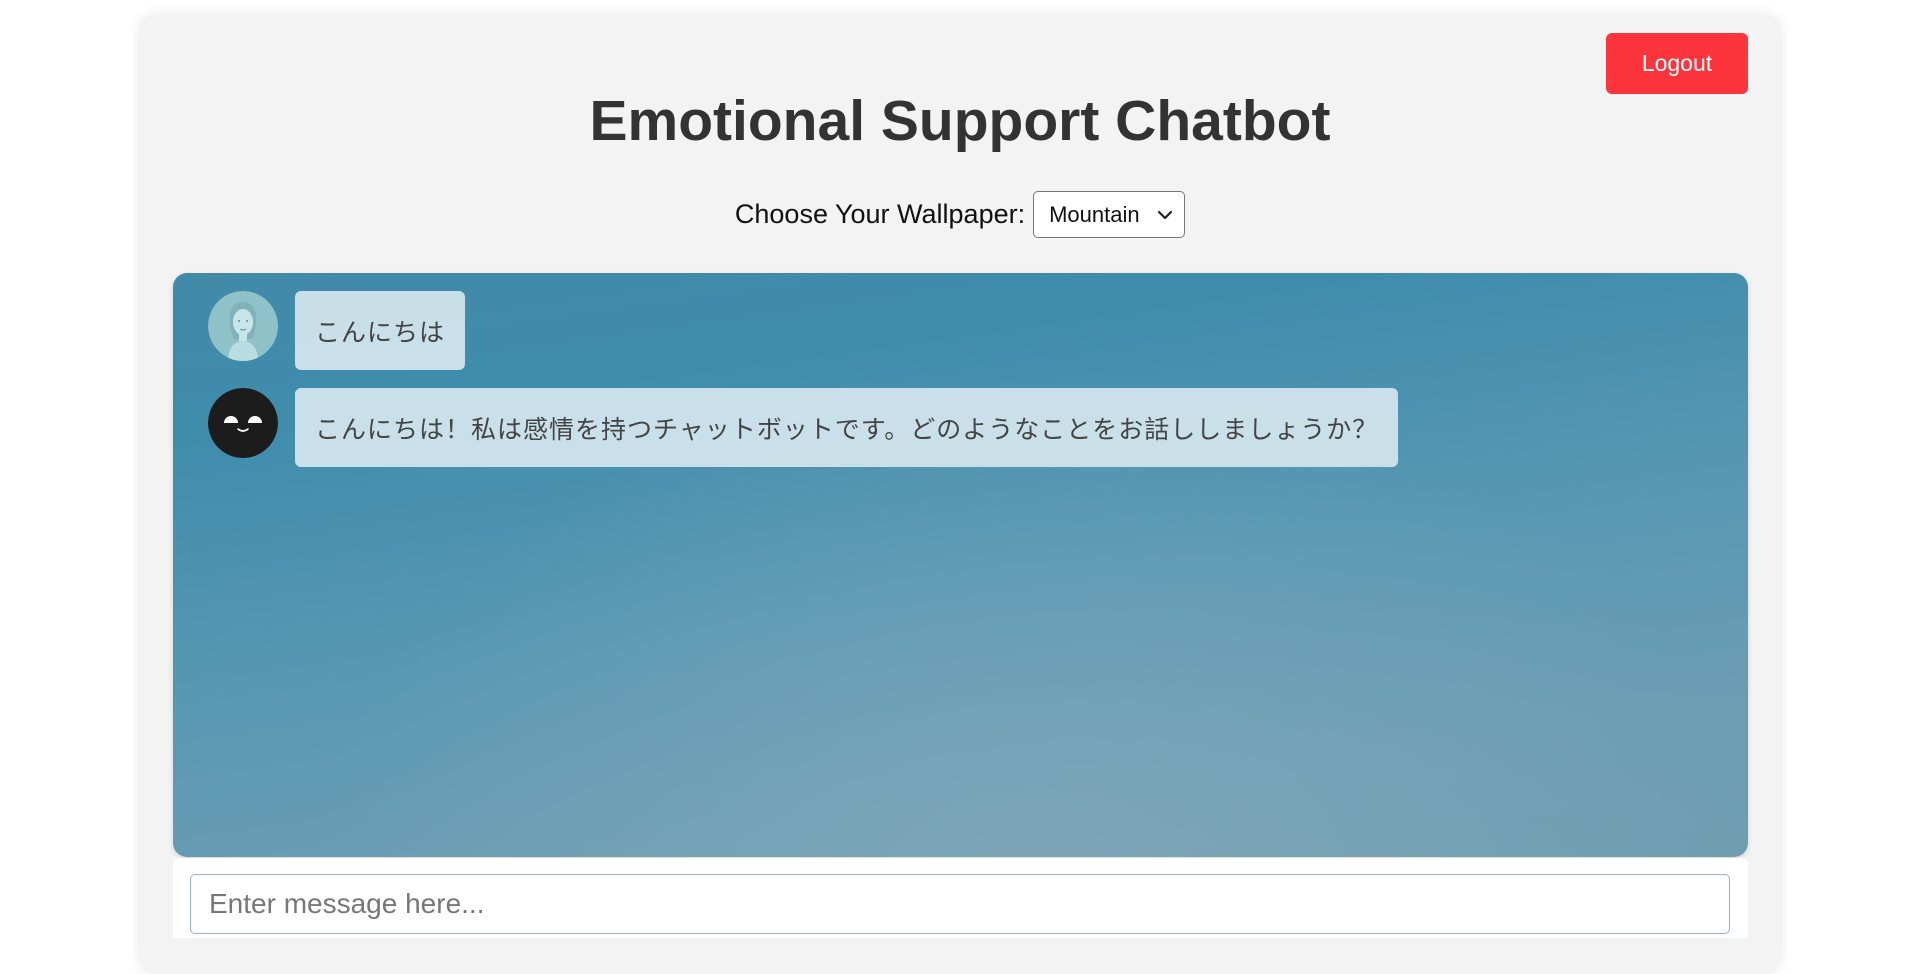 The width and height of the screenshot is (1920, 974). I want to click on wallpaper-selector-row: Choose Your Wallpaper: Mountain, so click(960, 214).